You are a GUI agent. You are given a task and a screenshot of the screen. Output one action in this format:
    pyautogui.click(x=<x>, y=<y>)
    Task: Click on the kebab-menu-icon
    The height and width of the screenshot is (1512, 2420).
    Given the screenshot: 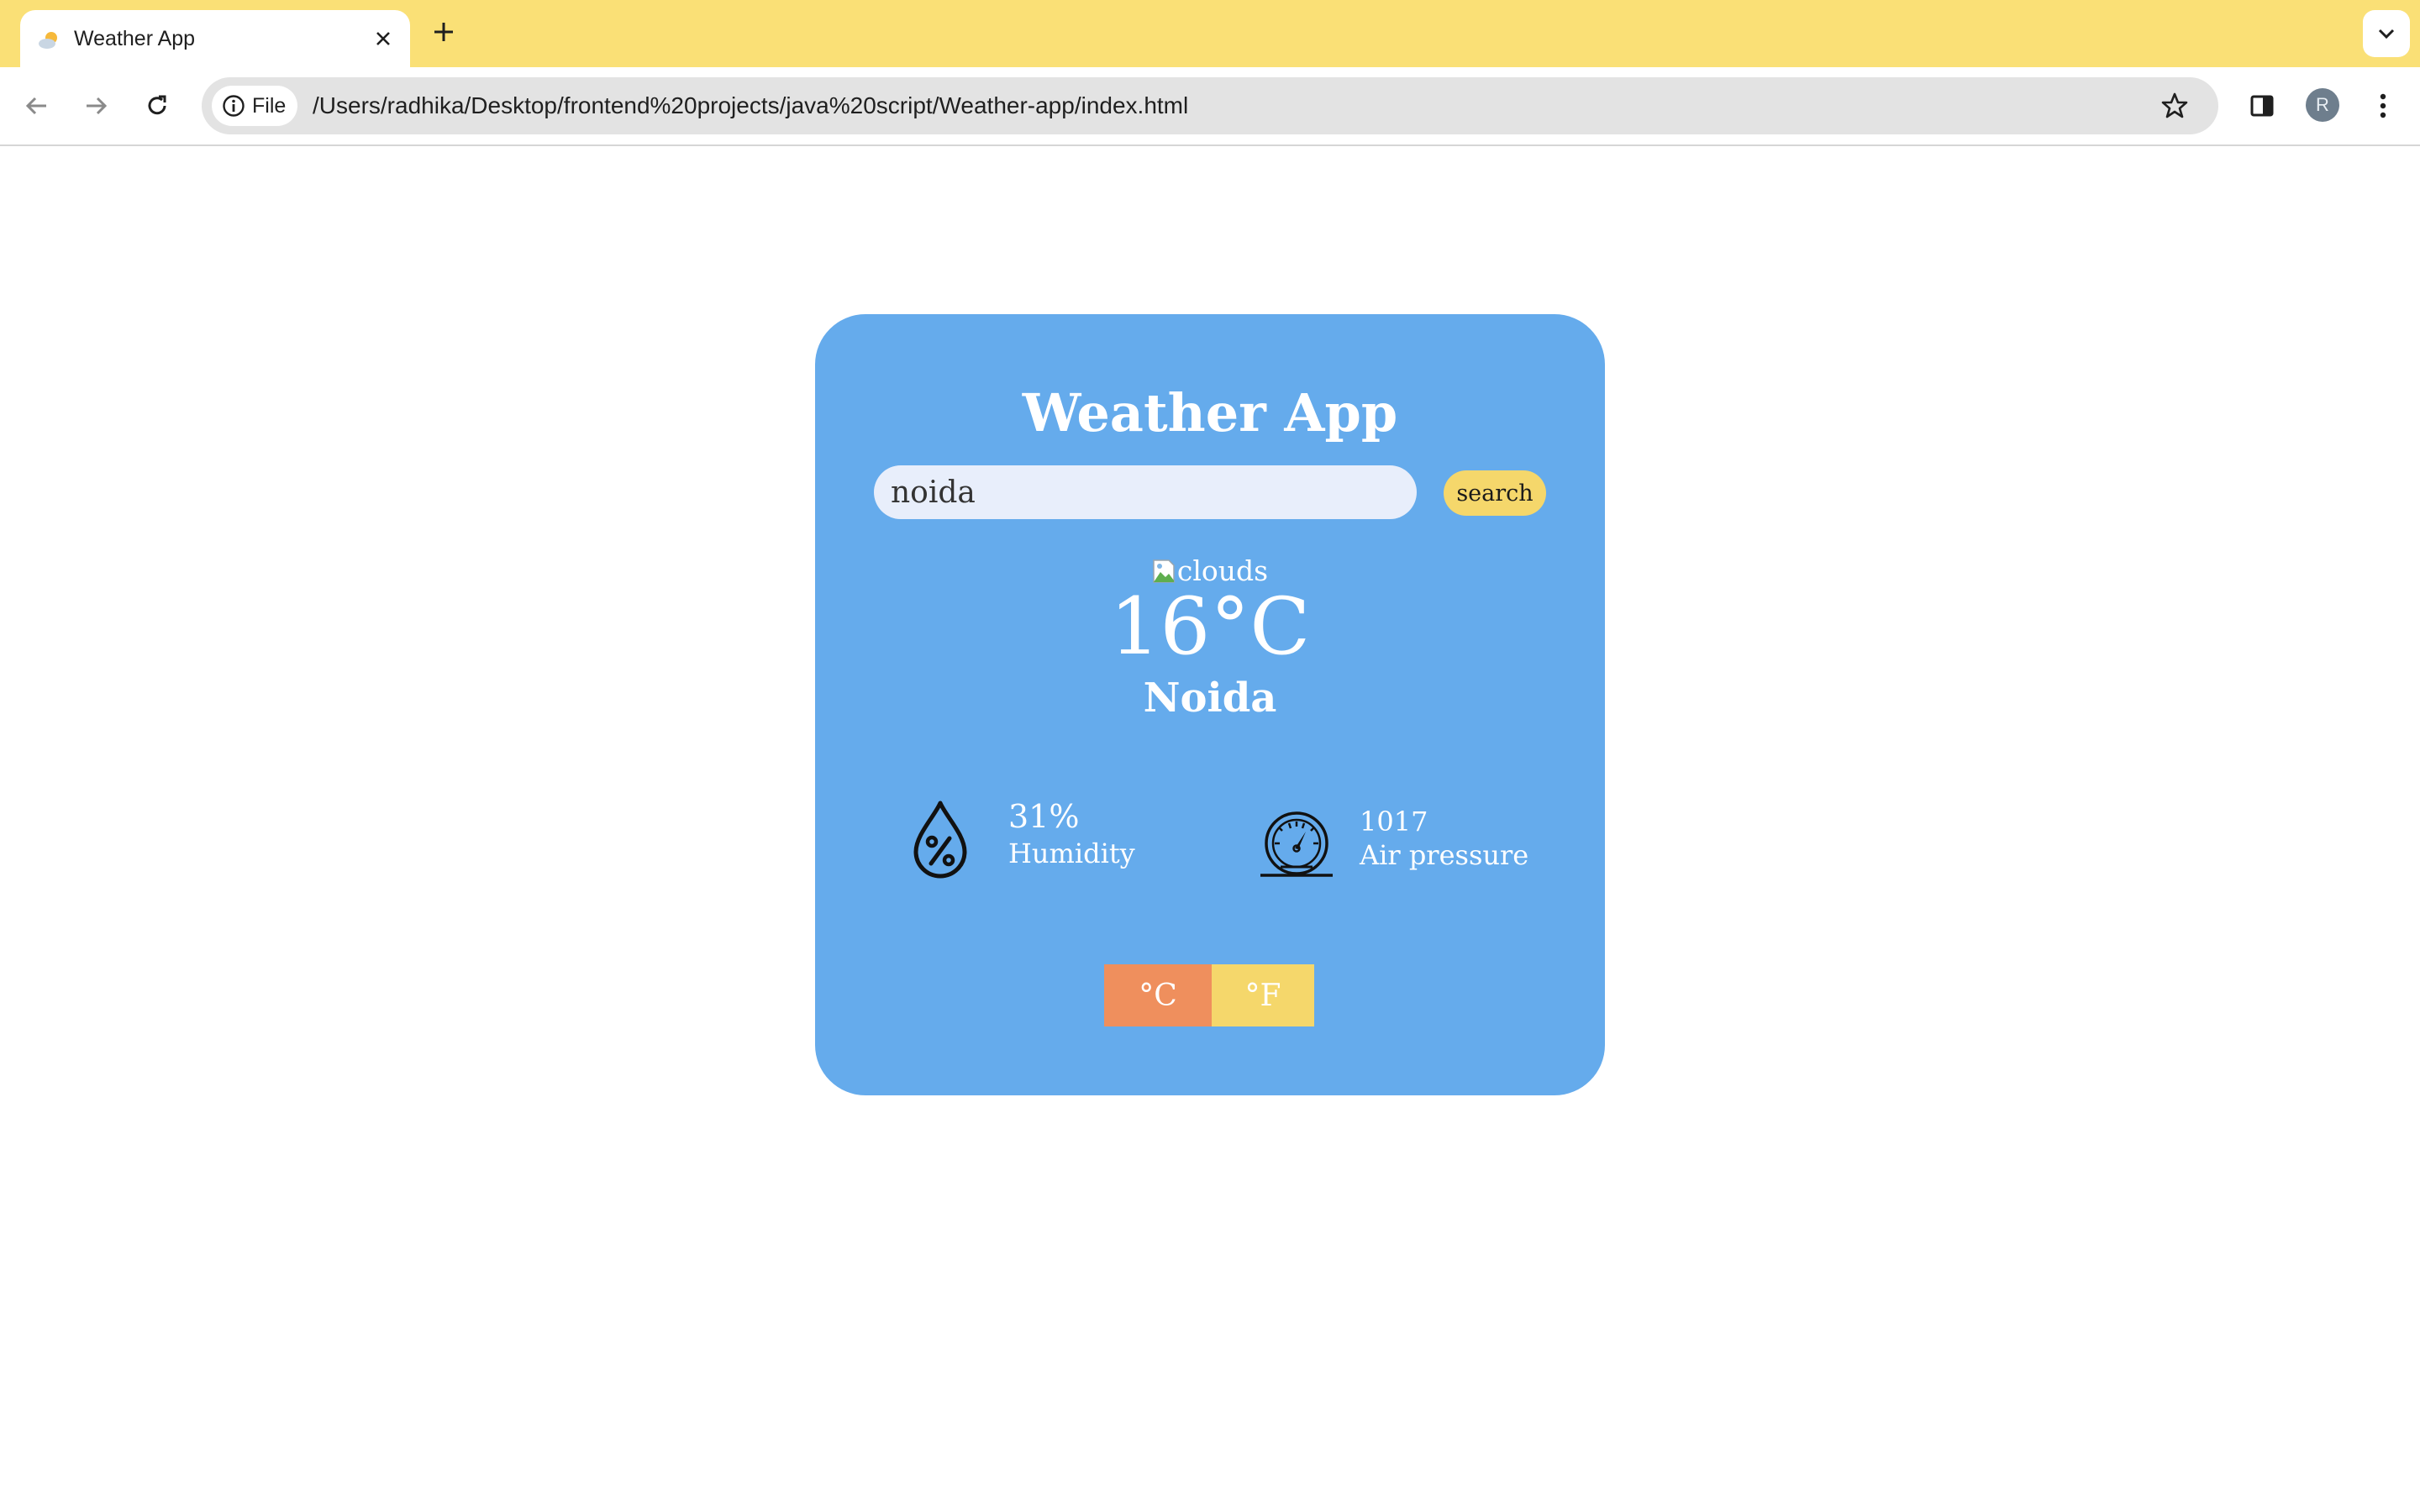 What is the action you would take?
    pyautogui.click(x=2383, y=106)
    